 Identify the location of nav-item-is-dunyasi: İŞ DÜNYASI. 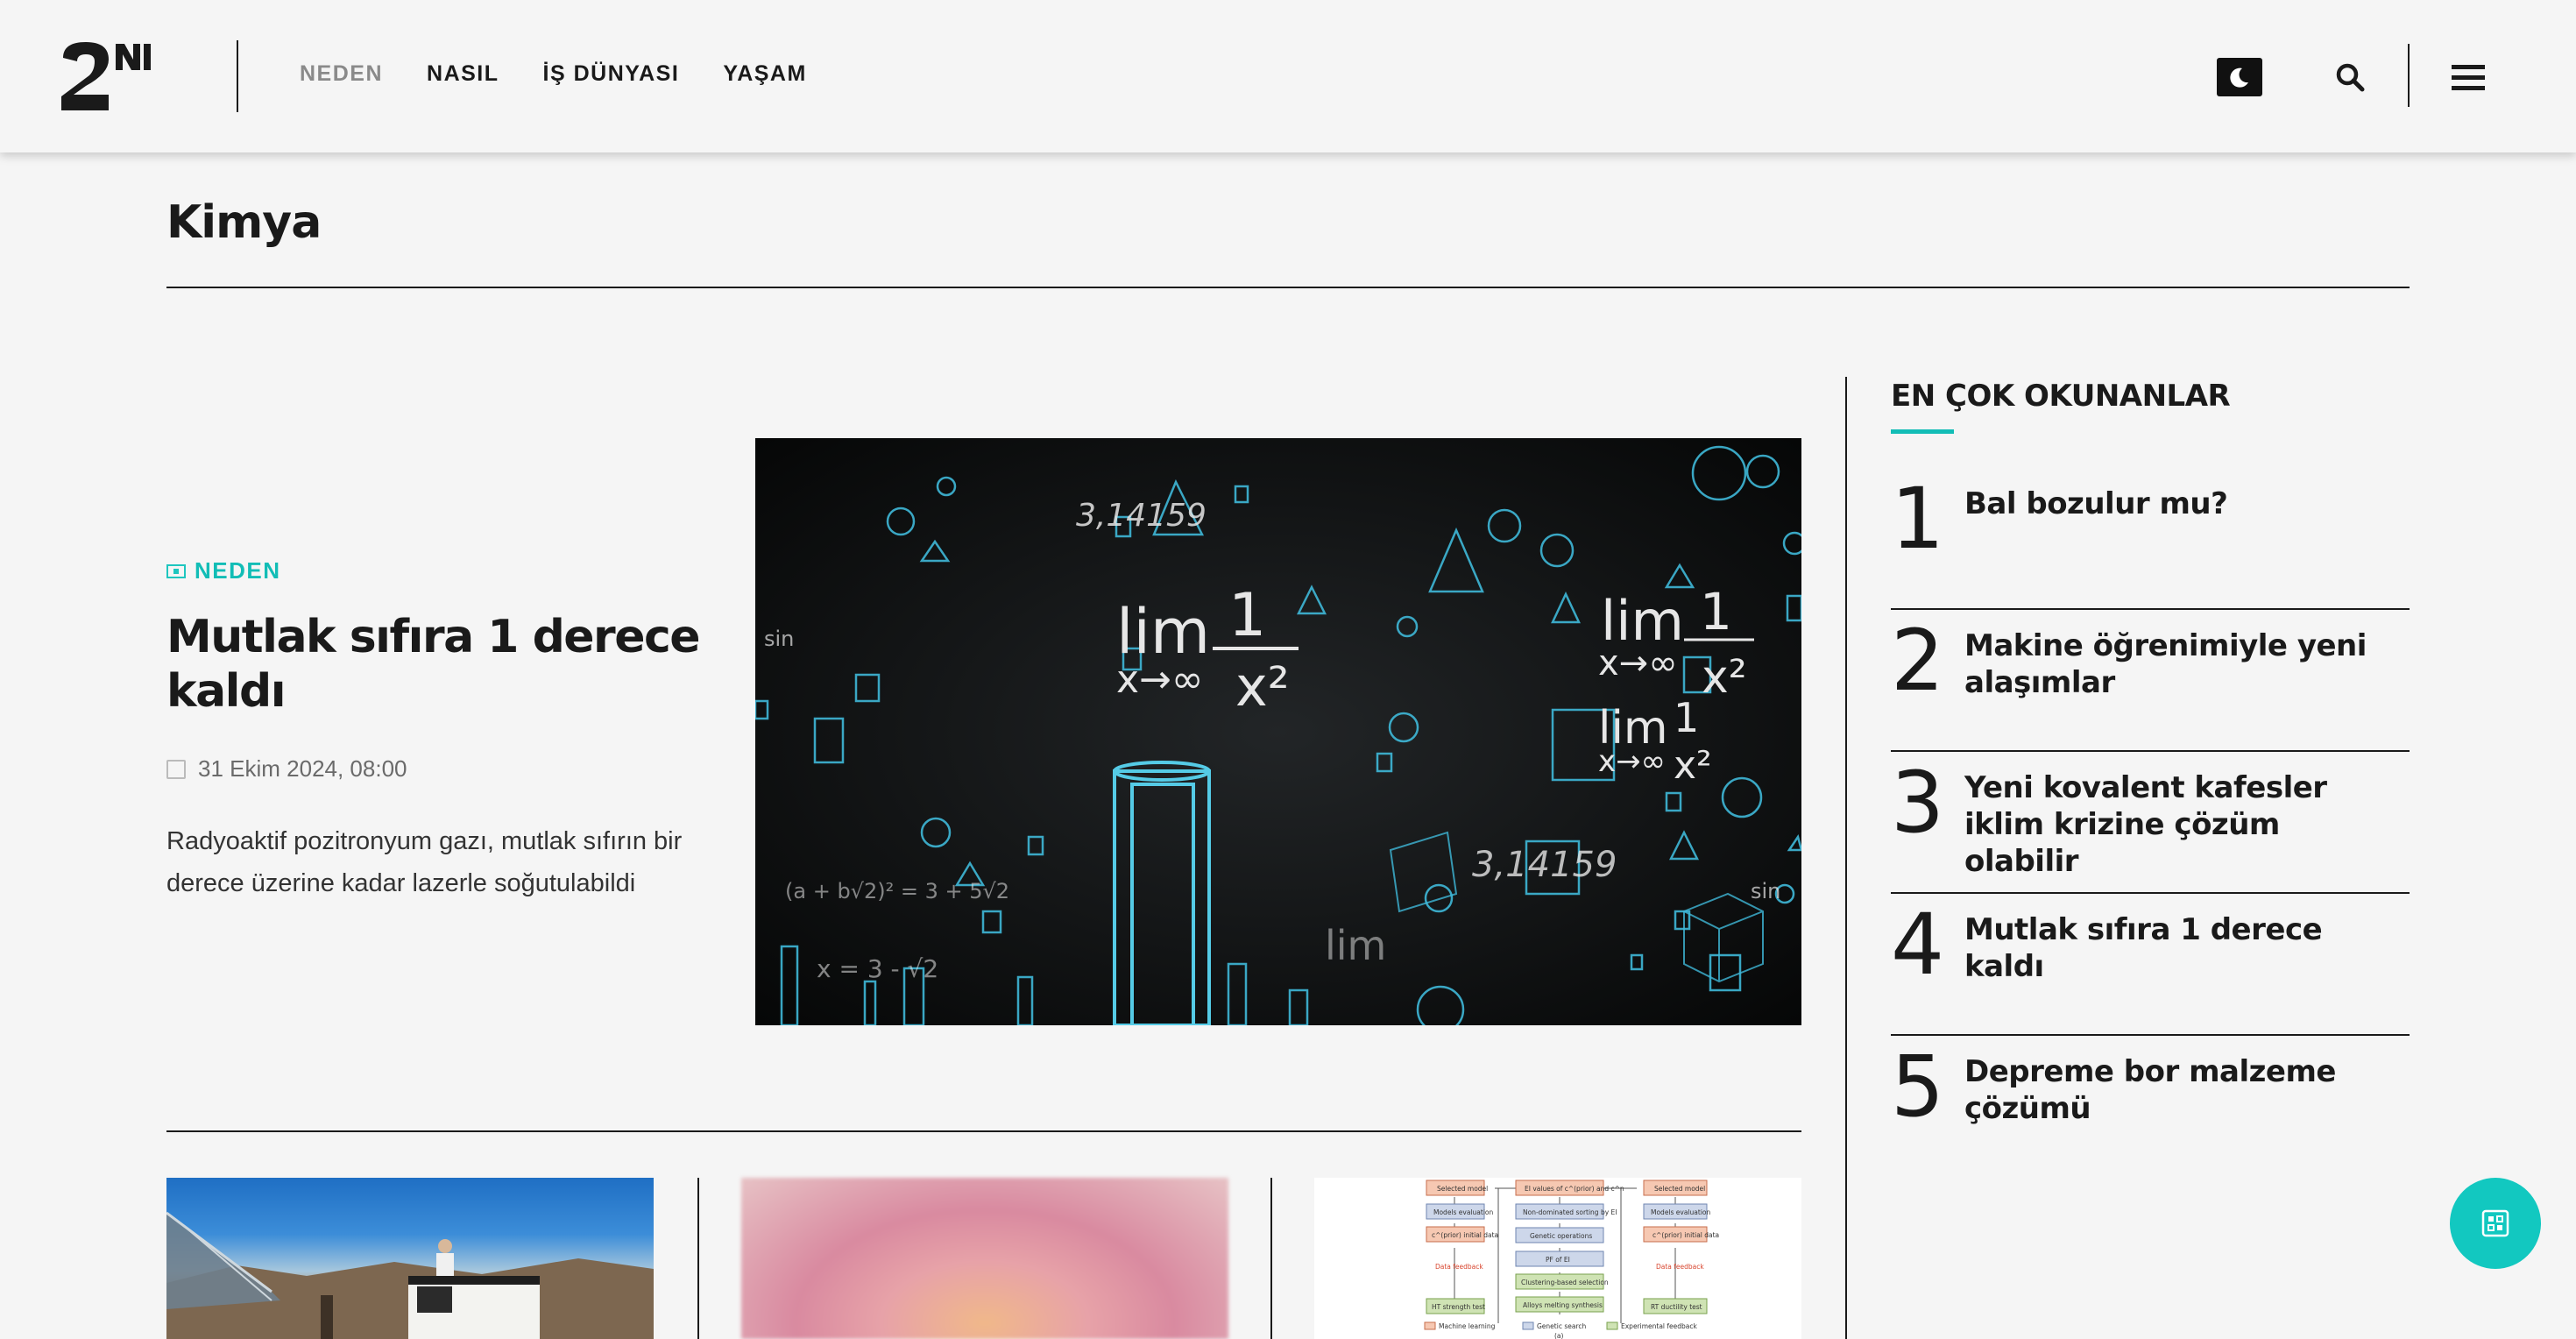
(611, 74).